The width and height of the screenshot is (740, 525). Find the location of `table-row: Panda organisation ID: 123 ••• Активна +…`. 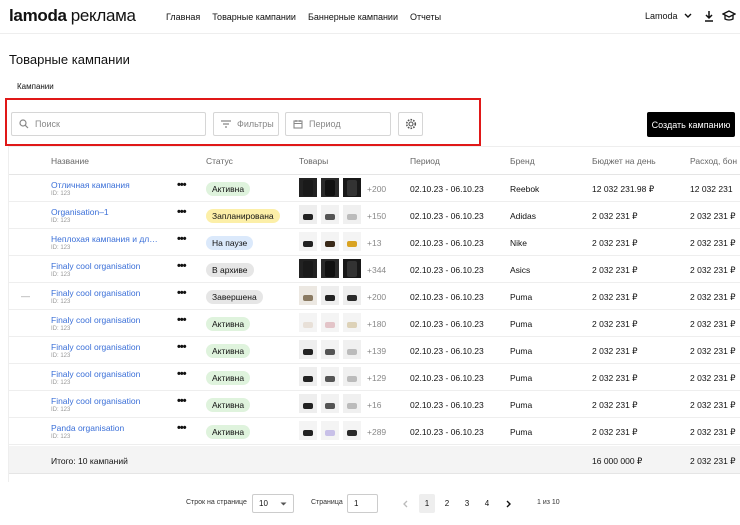

table-row: Panda organisation ID: 123 ••• Активна +… is located at coordinates (374, 431).